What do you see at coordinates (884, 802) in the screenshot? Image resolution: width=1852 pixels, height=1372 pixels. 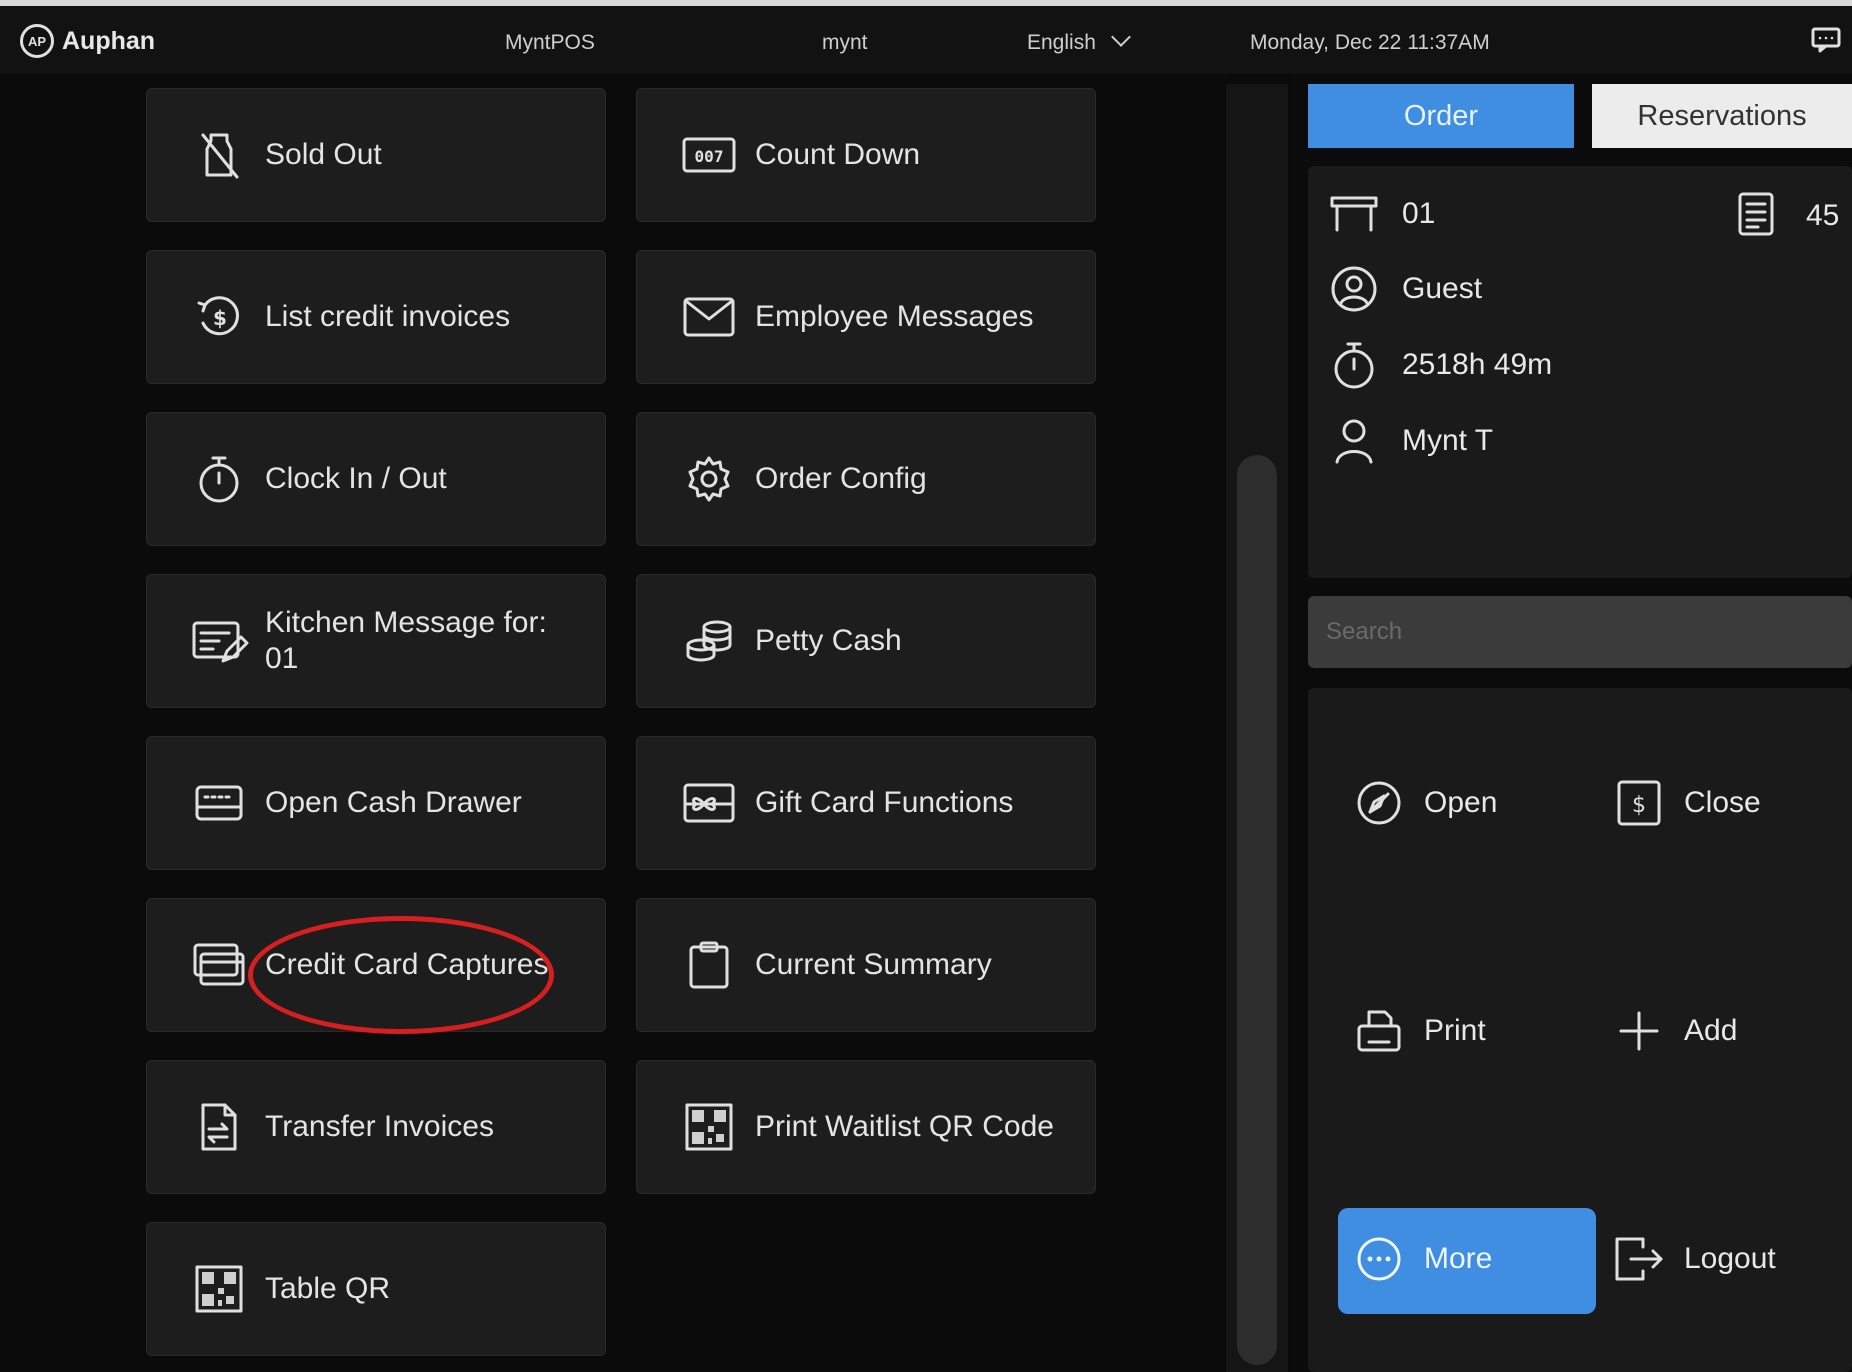 I see `tile-label: Gift Card Functions` at bounding box center [884, 802].